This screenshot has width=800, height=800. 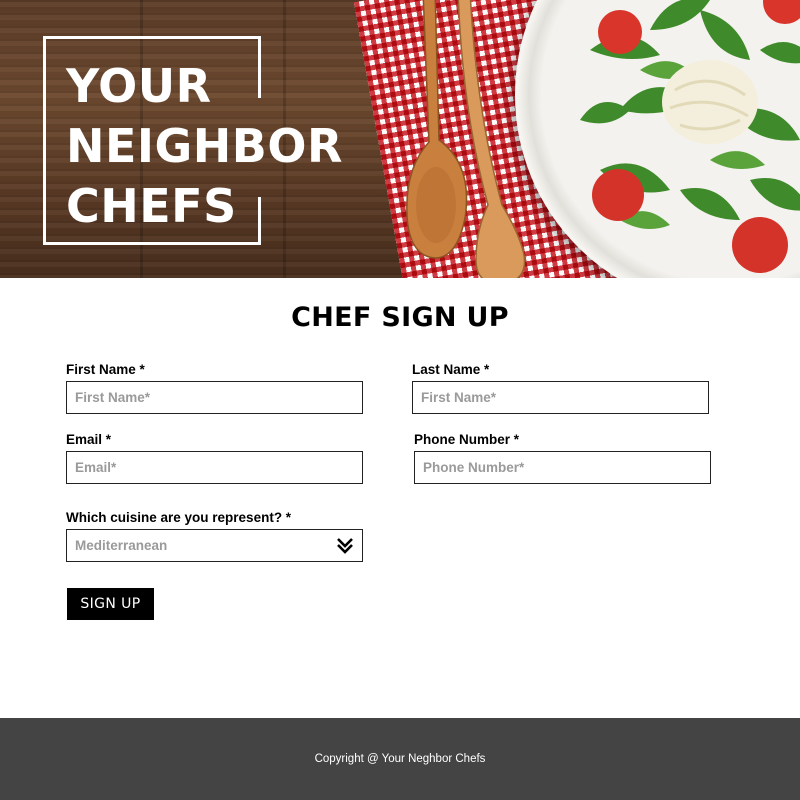 What do you see at coordinates (214, 545) in the screenshot?
I see `cuisine-select: Mediterranean` at bounding box center [214, 545].